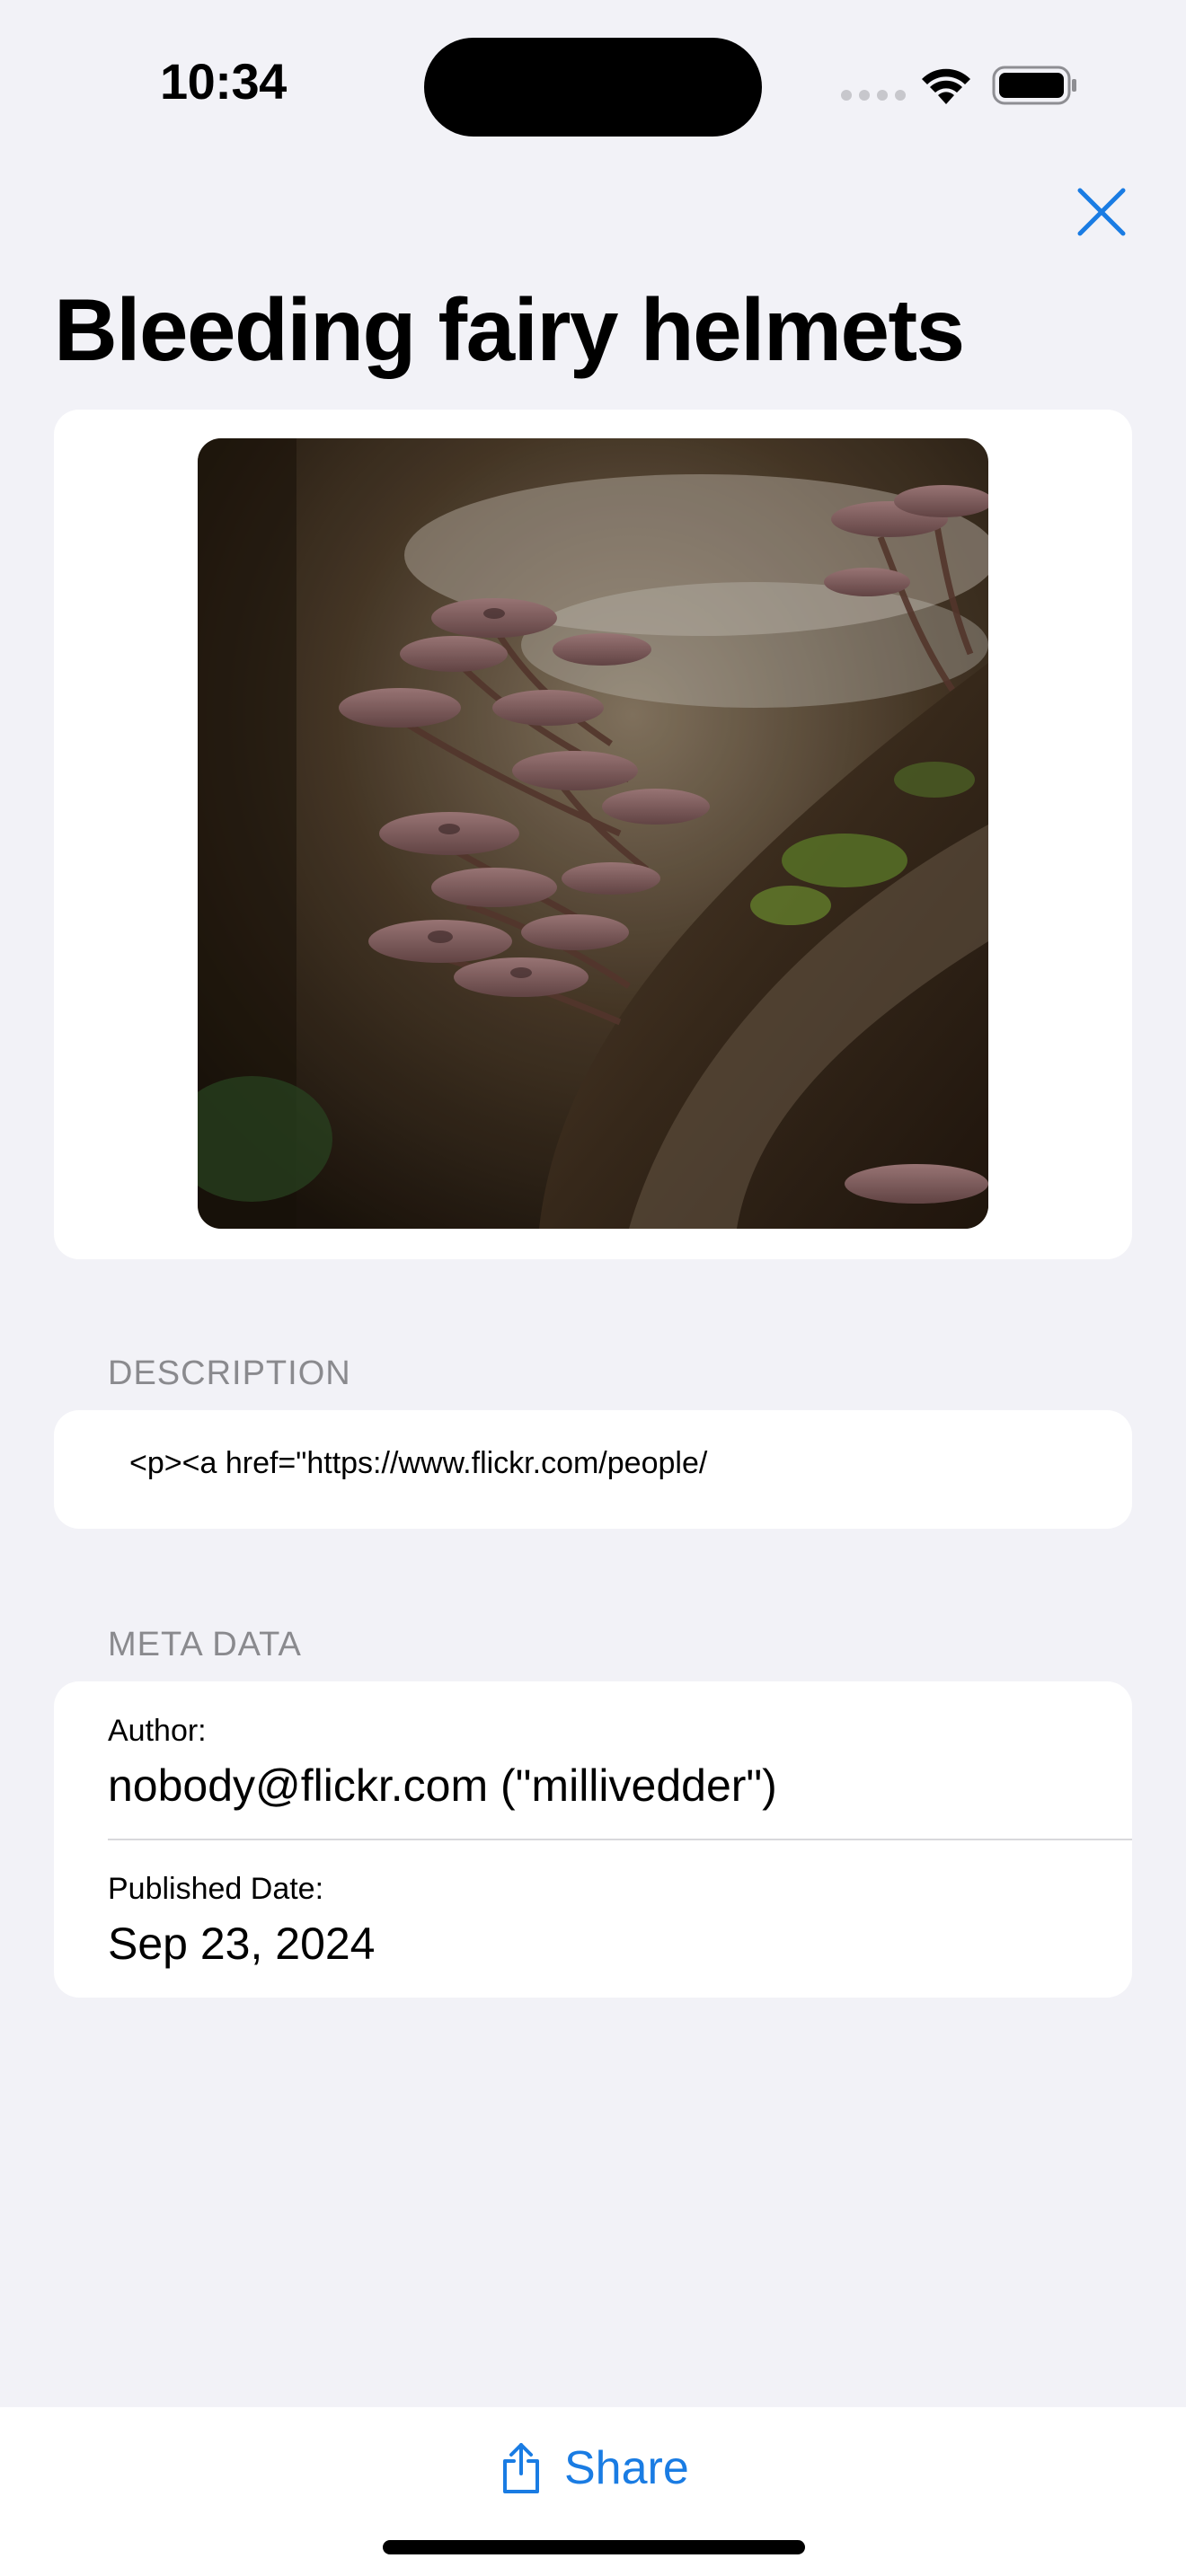 The image size is (1186, 2576). What do you see at coordinates (946, 86) in the screenshot?
I see `wifi-icon` at bounding box center [946, 86].